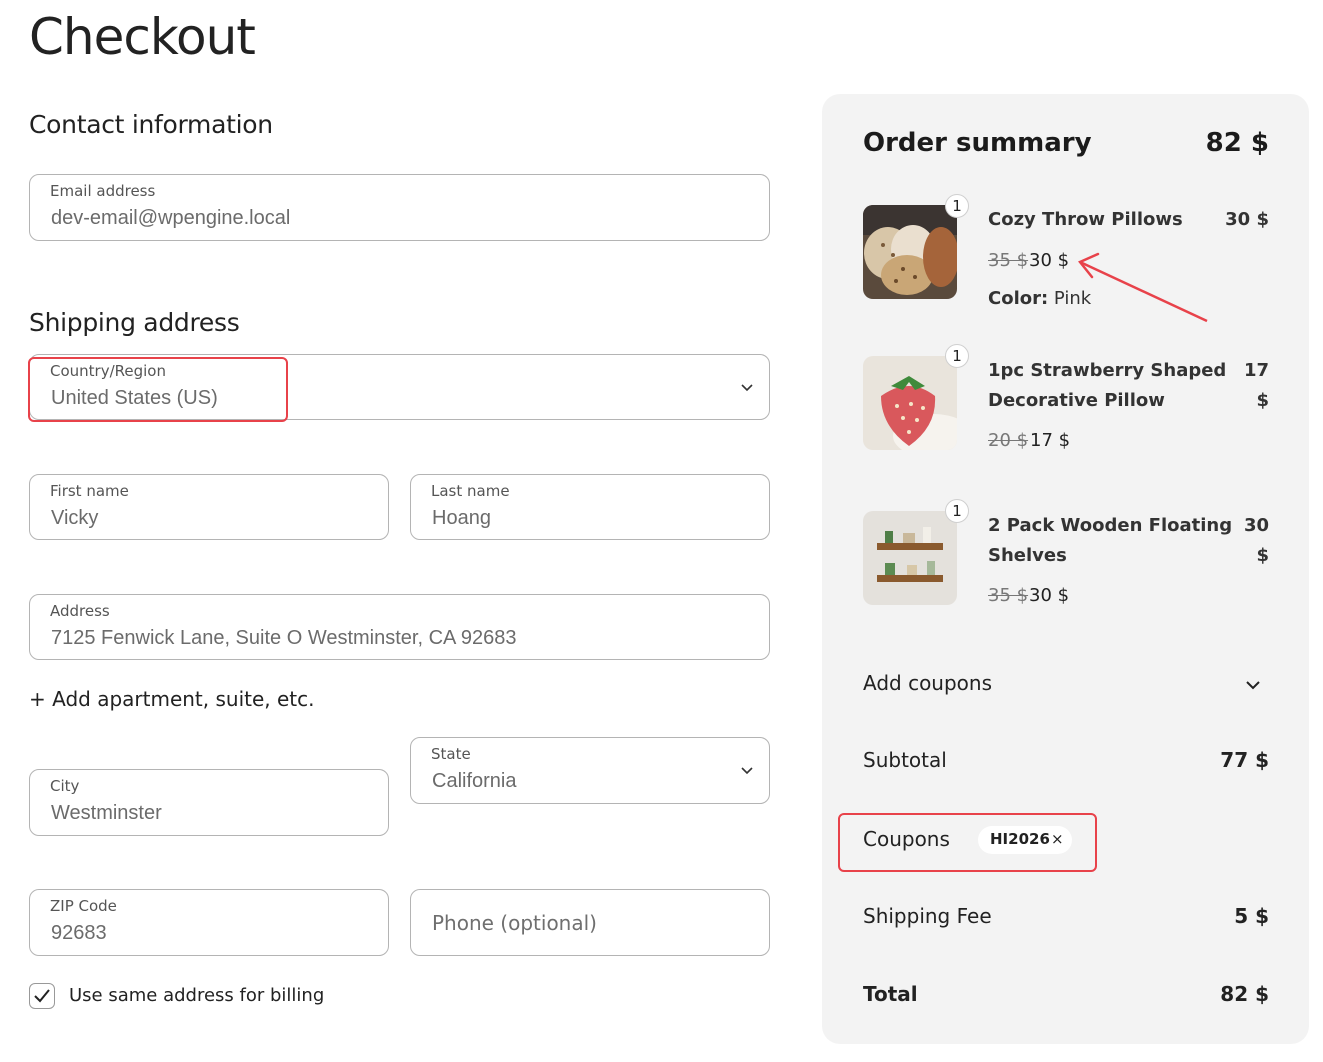 The height and width of the screenshot is (1062, 1323). I want to click on item-image-wooden-shelves, so click(910, 558).